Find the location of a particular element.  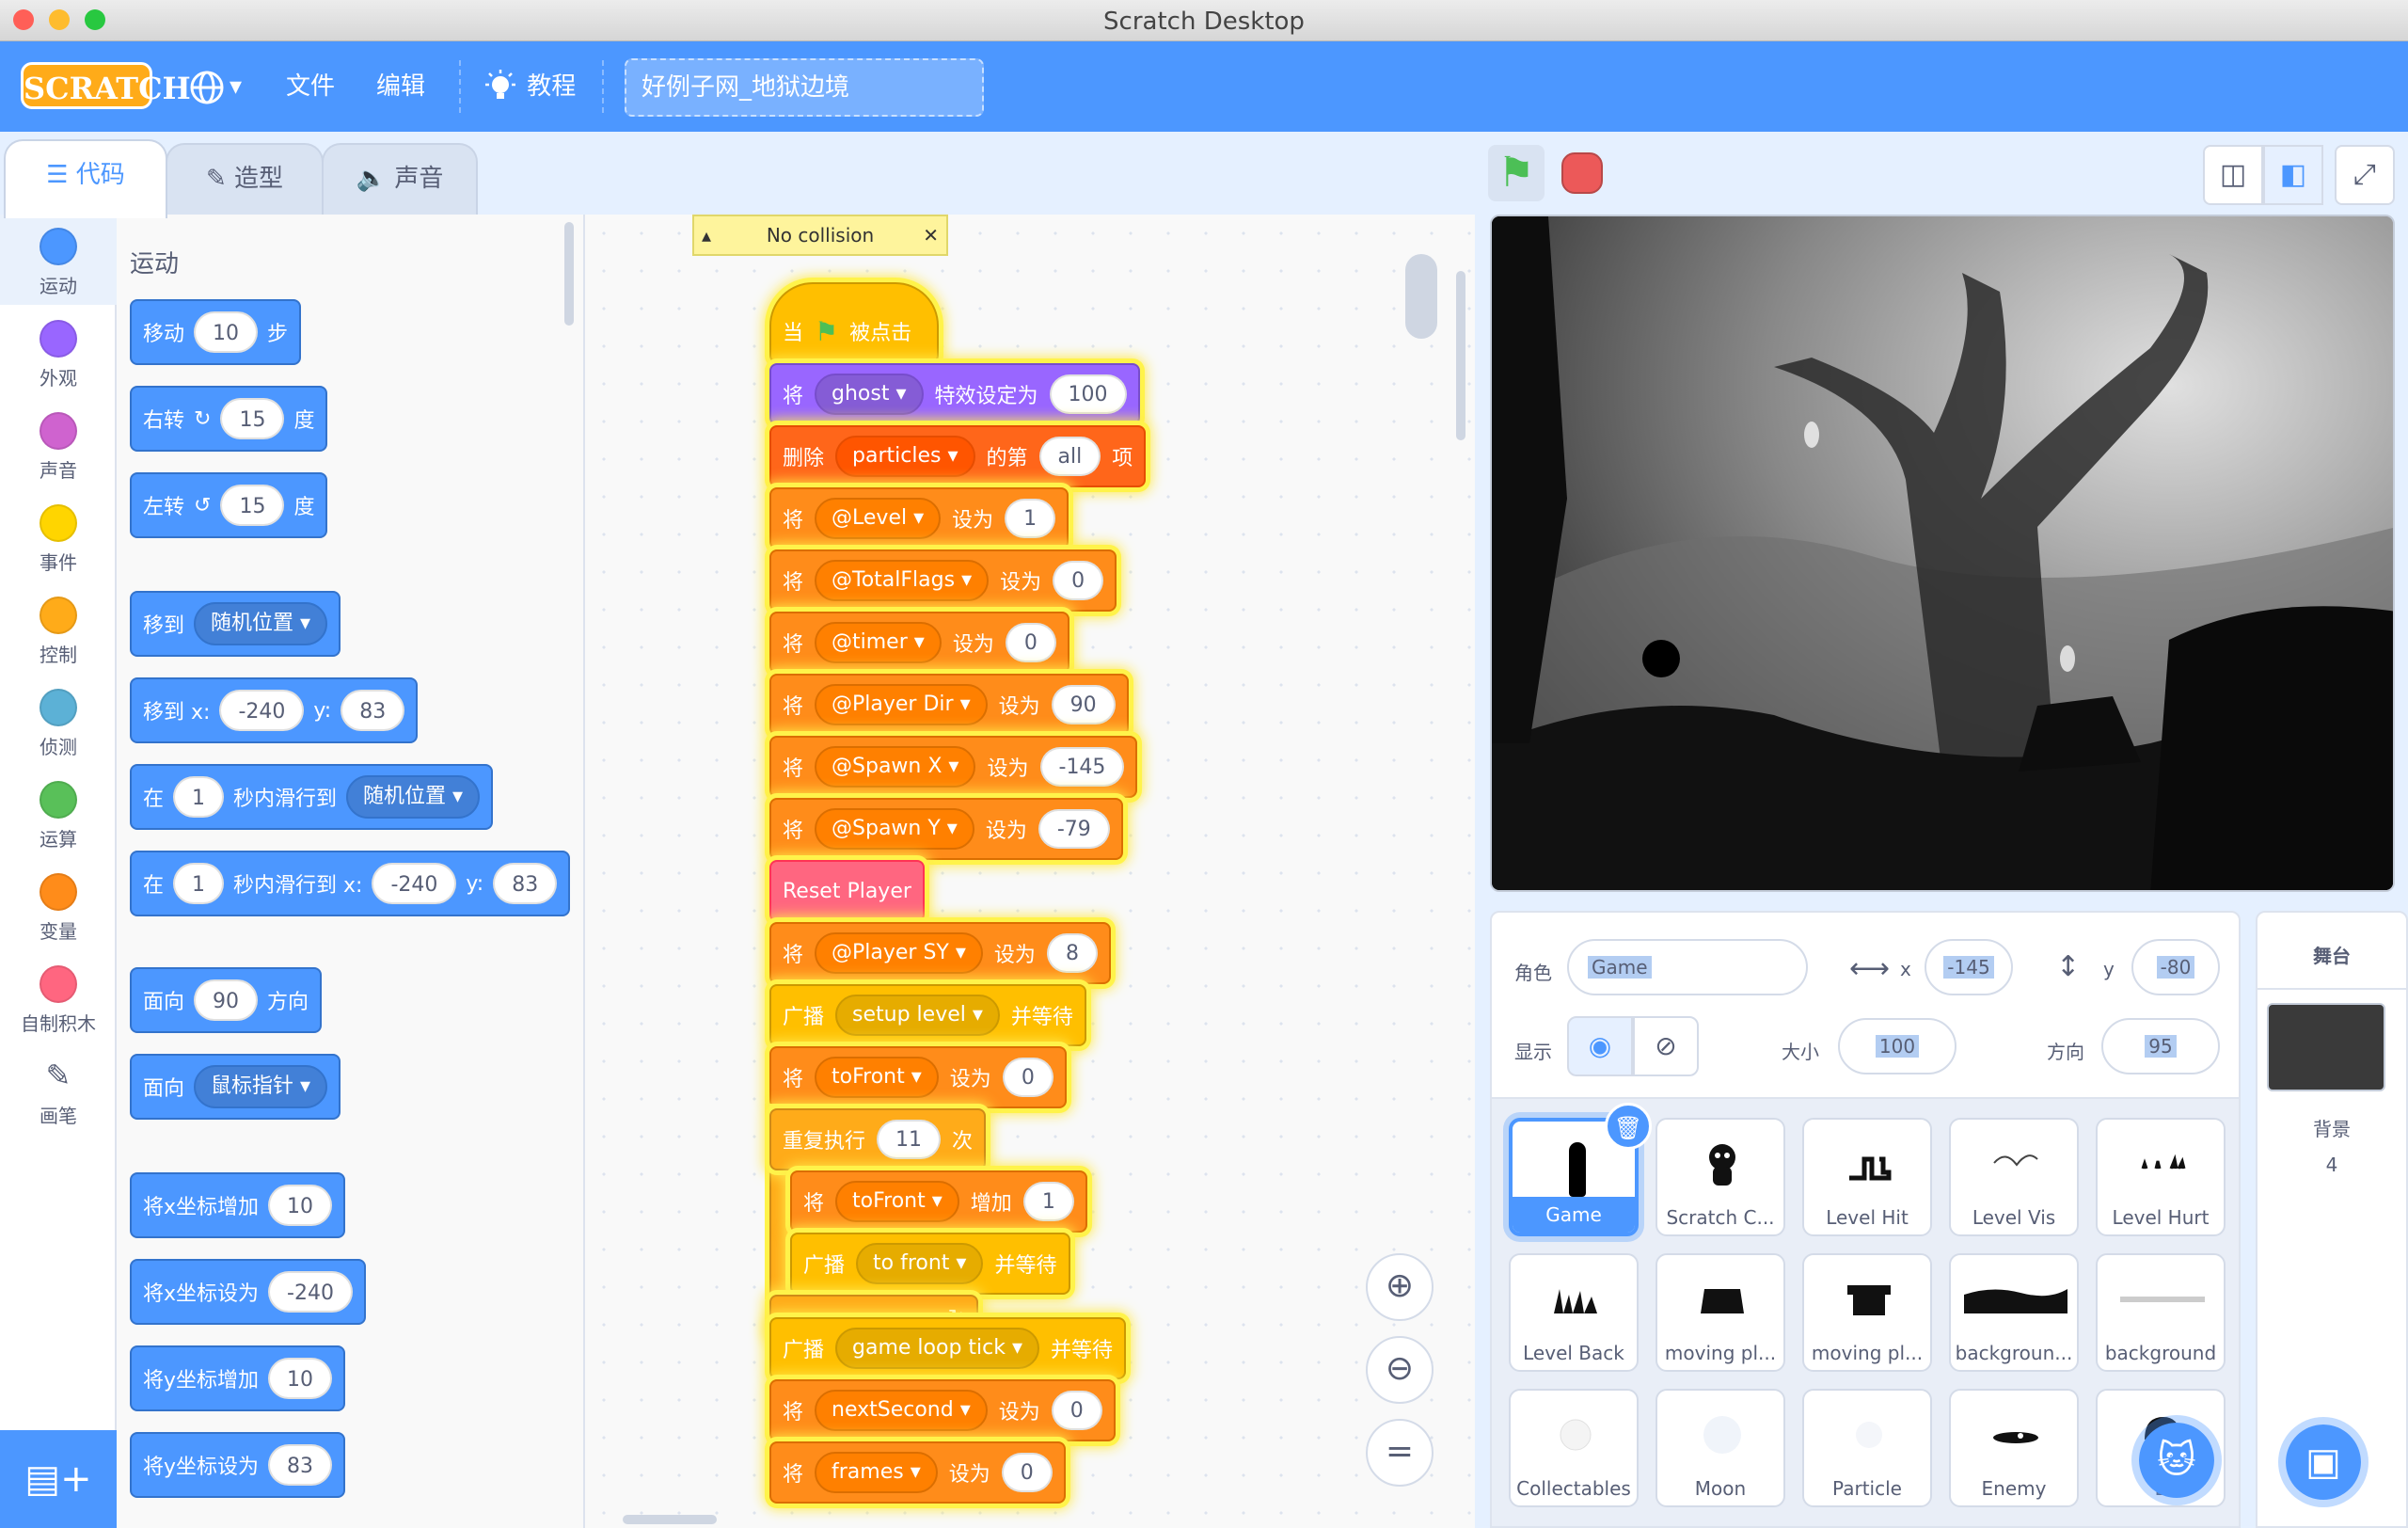

green-flag-button: ⚑ is located at coordinates (1517, 173).